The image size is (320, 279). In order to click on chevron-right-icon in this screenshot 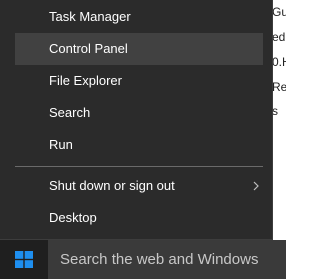, I will do `click(256, 186)`.